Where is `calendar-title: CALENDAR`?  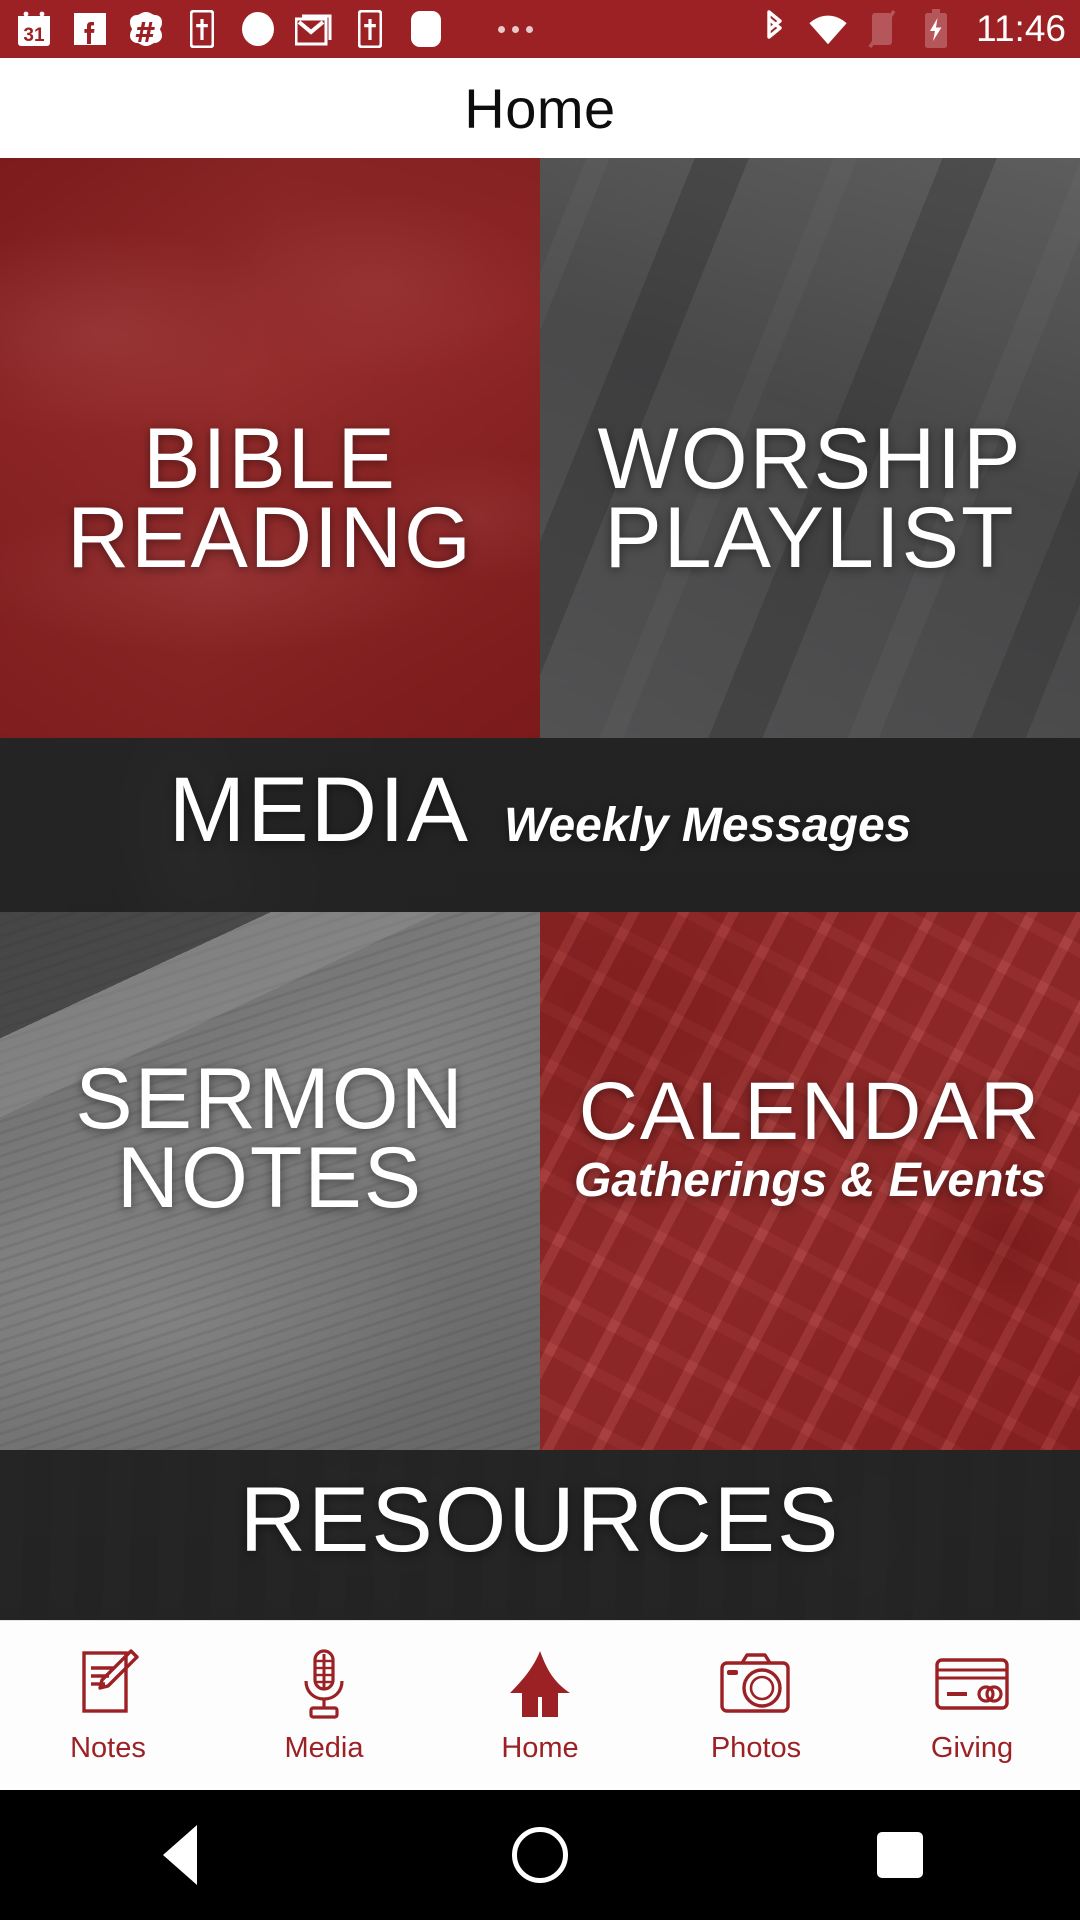 calendar-title: CALENDAR is located at coordinates (810, 1111).